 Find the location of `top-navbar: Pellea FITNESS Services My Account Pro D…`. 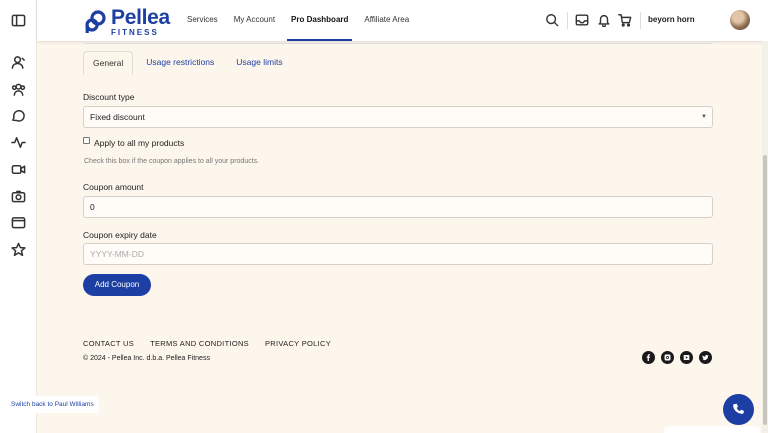

top-navbar: Pellea FITNESS Services My Account Pro D… is located at coordinates (402, 20).